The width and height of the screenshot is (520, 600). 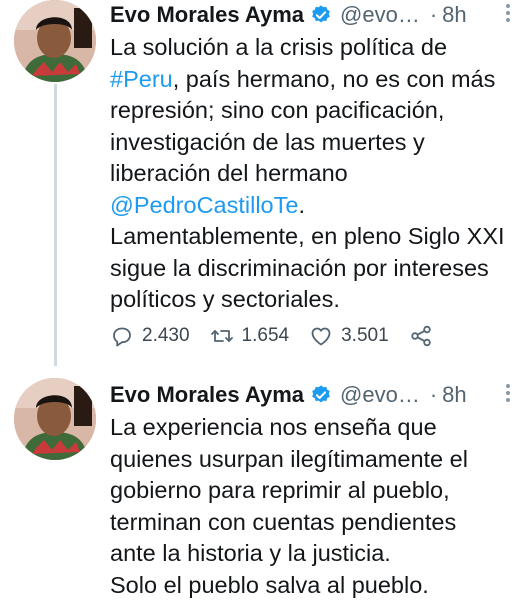 What do you see at coordinates (55, 225) in the screenshot?
I see `thread-connector-line` at bounding box center [55, 225].